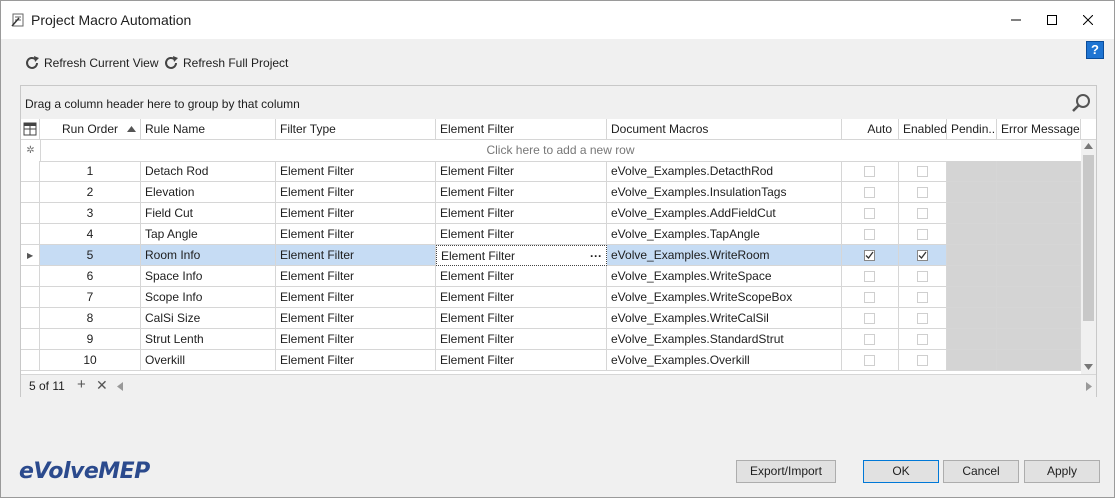 The width and height of the screenshot is (1115, 498). Describe the element at coordinates (1089, 386) in the screenshot. I see `scroll-right-icon` at that location.